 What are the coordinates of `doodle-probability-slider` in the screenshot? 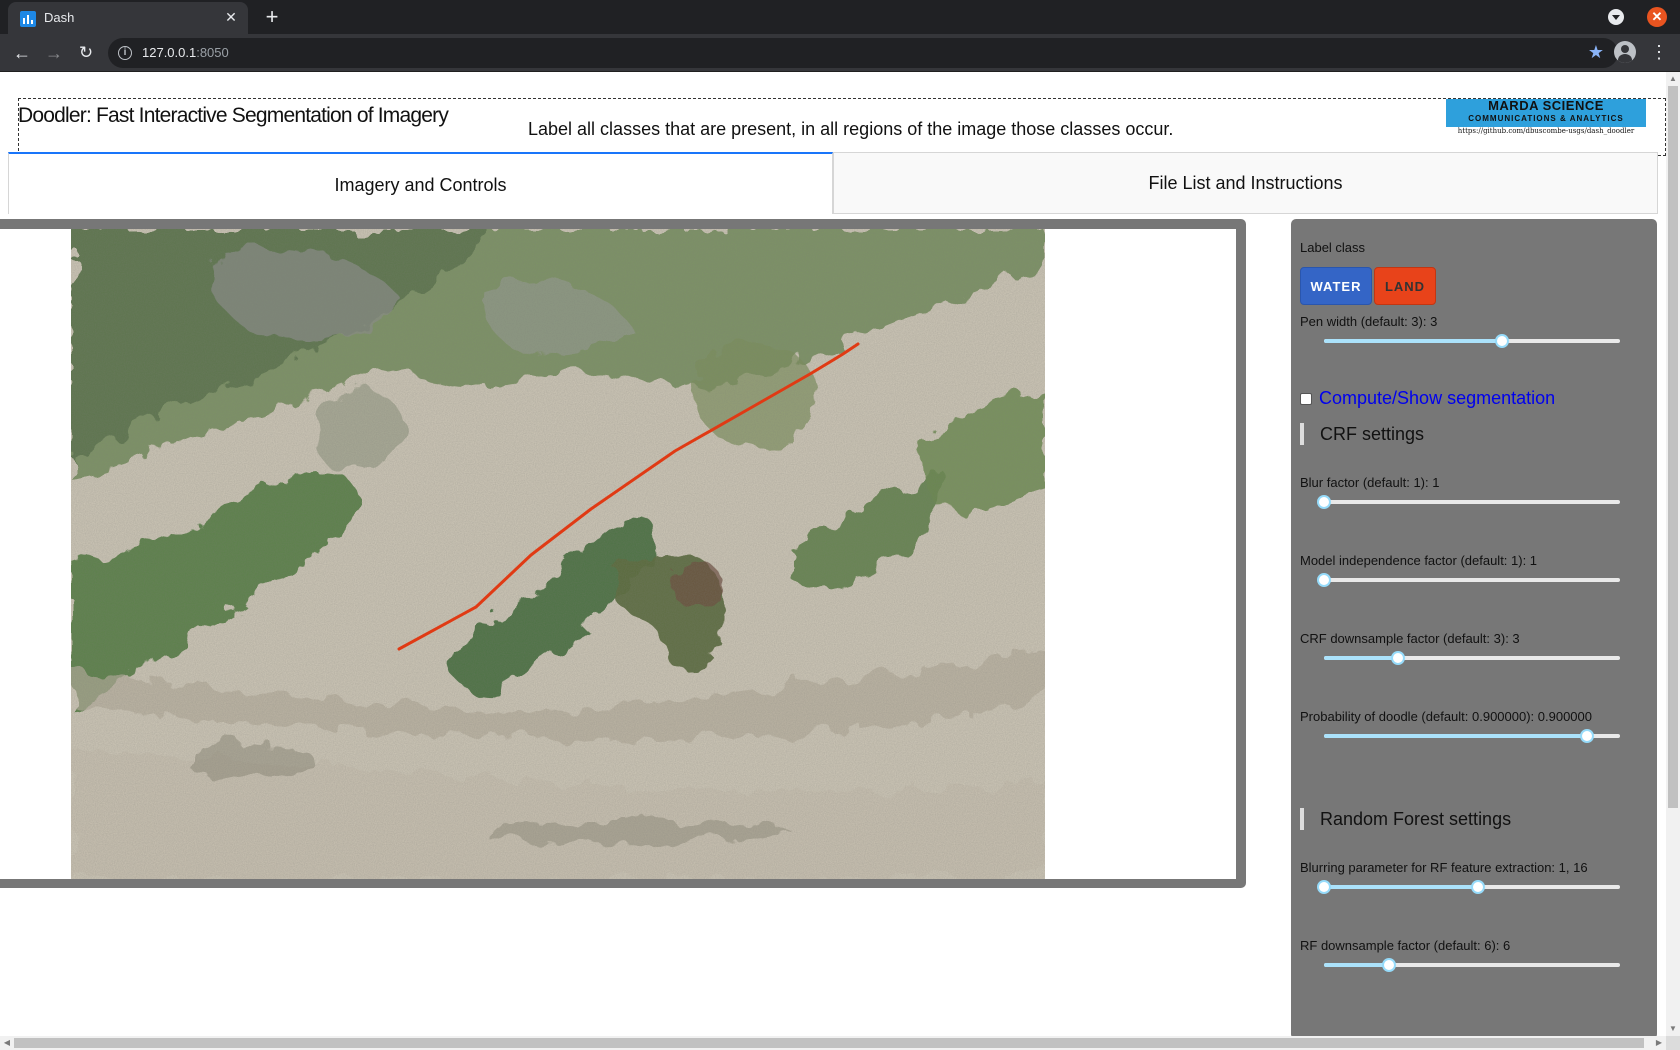 It's located at (1472, 736).